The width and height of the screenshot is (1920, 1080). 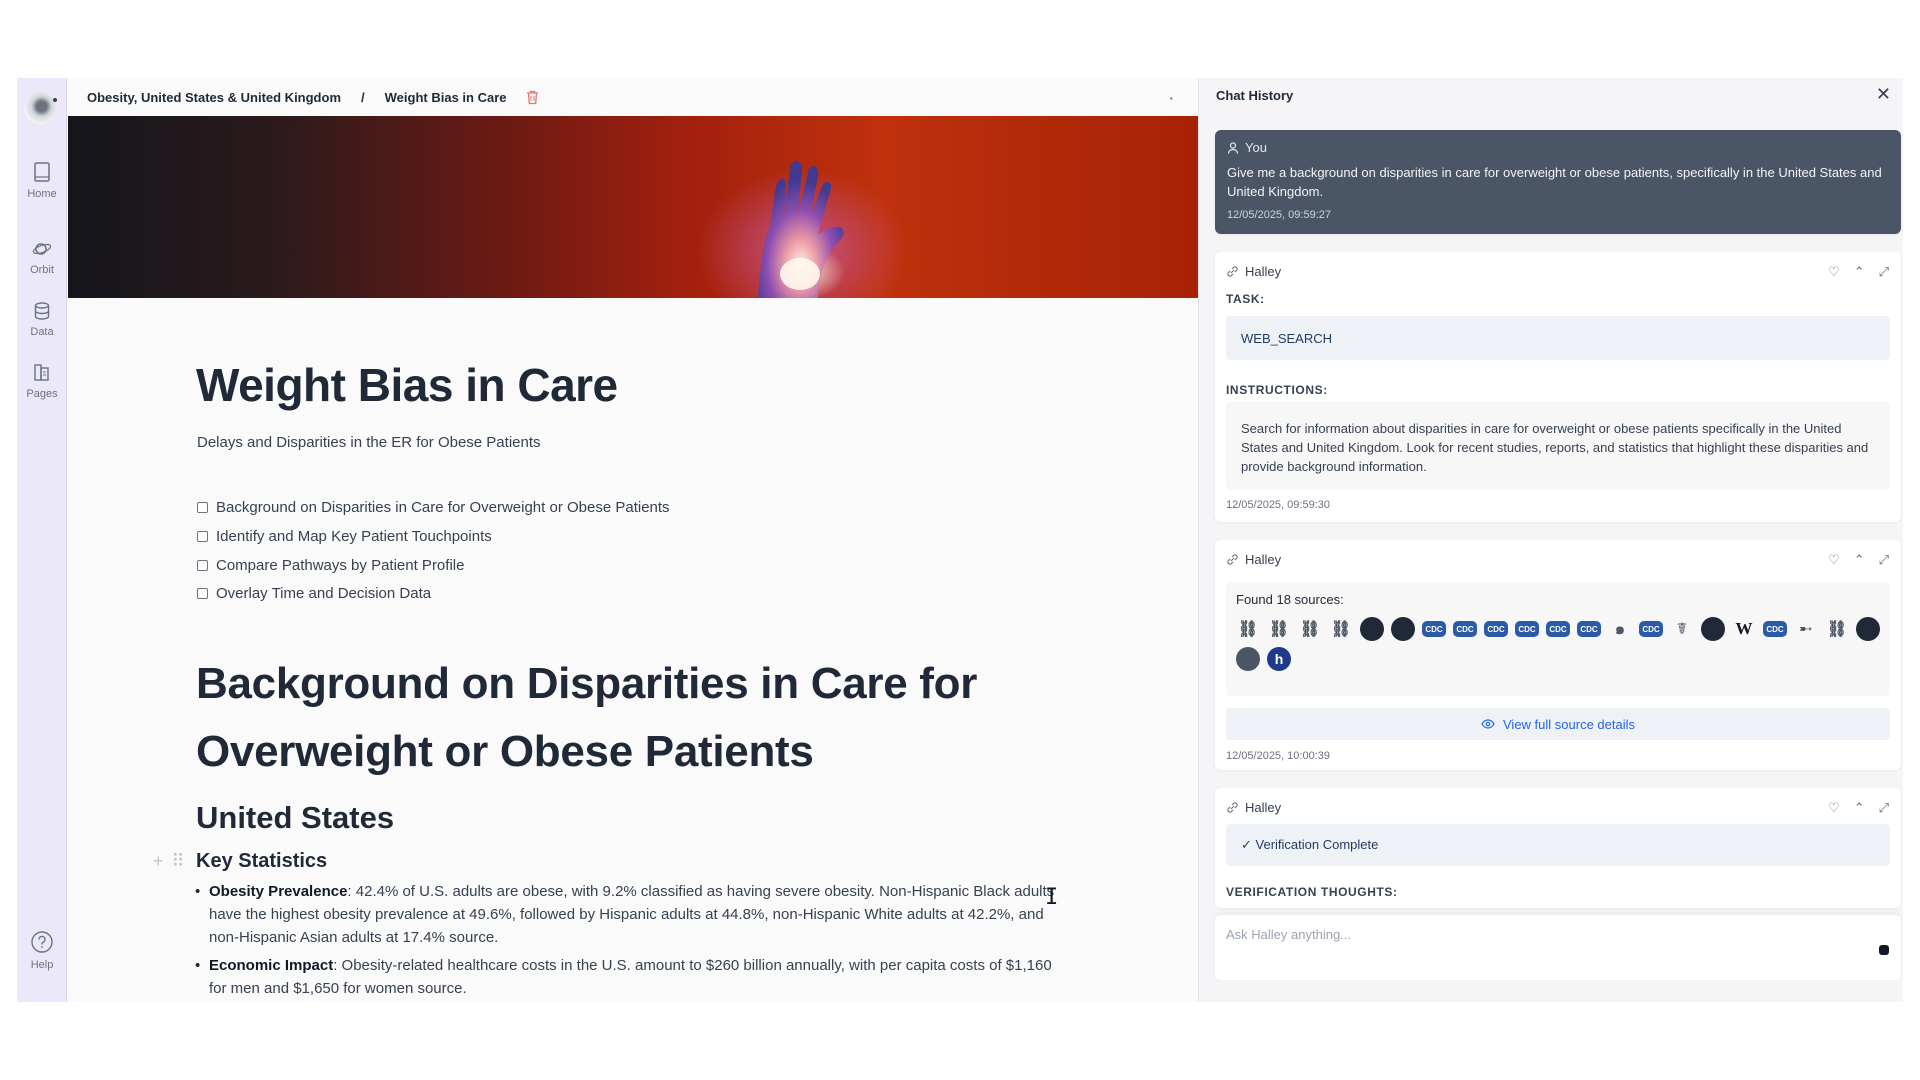 I want to click on nav-pages: Pages, so click(x=42, y=382).